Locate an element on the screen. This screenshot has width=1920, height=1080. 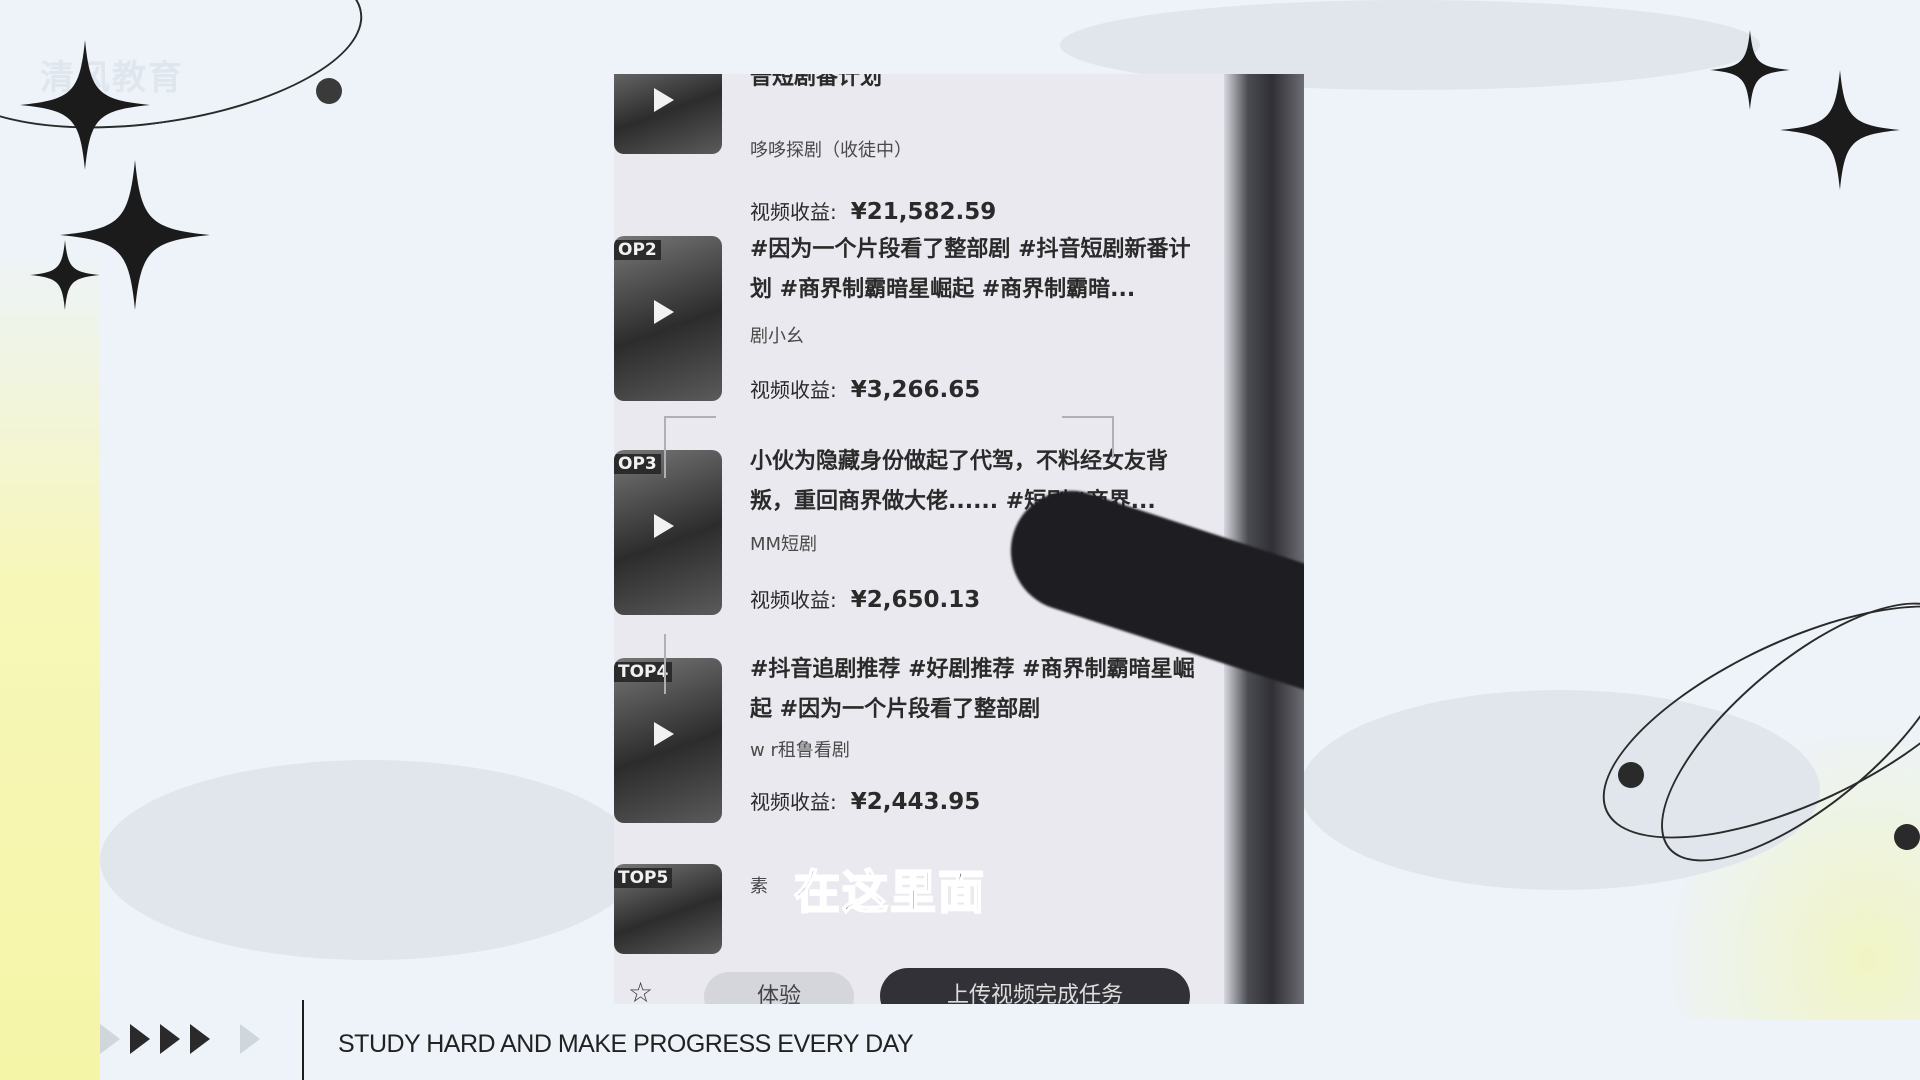
video-title: 普短剧番计划 is located at coordinates (816, 82).